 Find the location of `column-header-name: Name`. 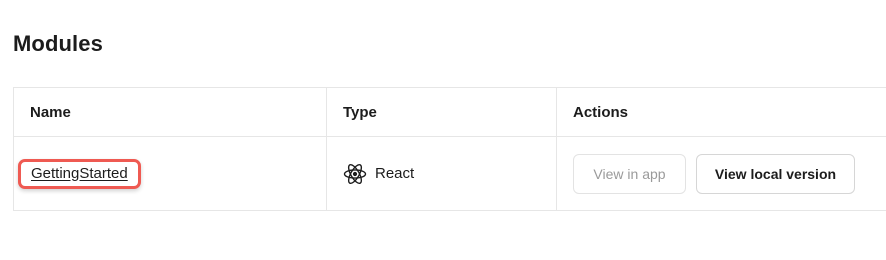

column-header-name: Name is located at coordinates (170, 112).